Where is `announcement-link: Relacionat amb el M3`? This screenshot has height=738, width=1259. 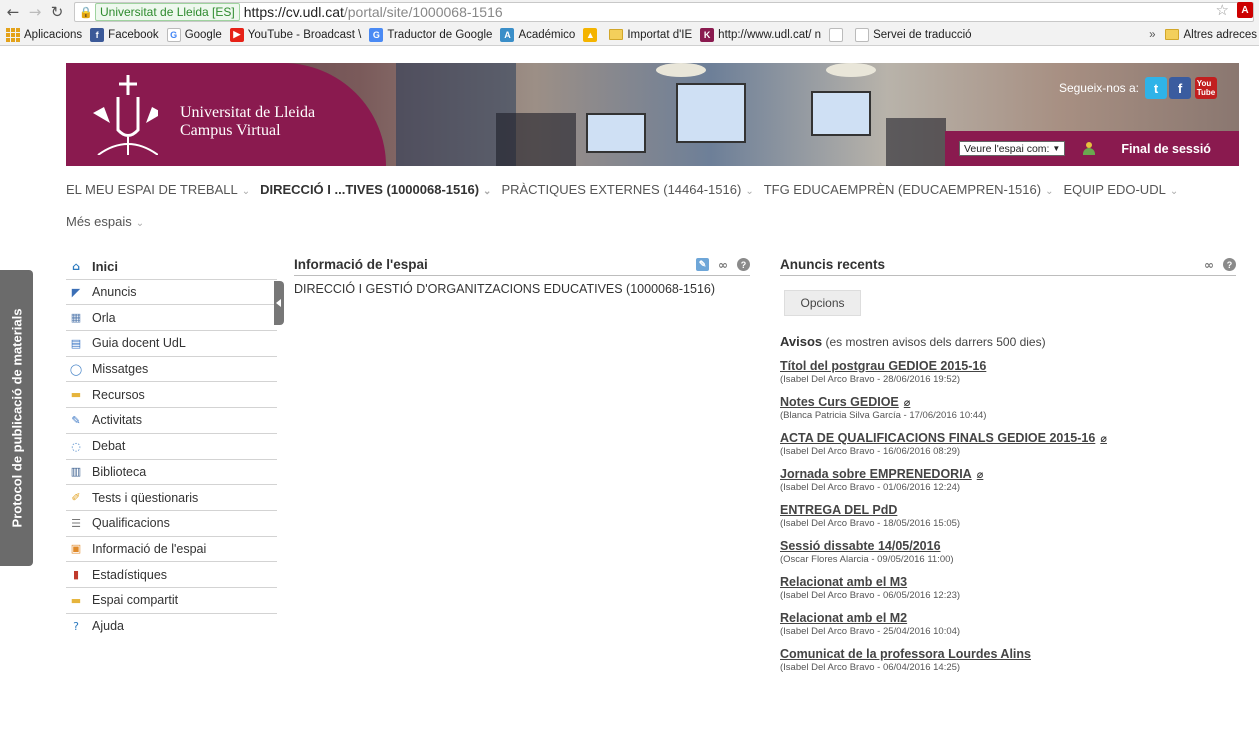 announcement-link: Relacionat amb el M3 is located at coordinates (1008, 582).